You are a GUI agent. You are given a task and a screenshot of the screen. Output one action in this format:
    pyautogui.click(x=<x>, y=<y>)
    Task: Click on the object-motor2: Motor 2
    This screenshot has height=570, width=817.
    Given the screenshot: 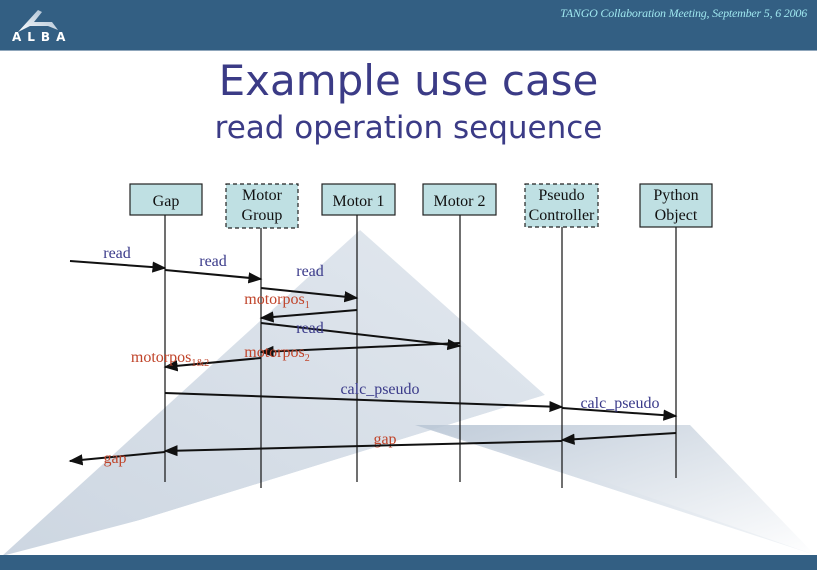 What is the action you would take?
    pyautogui.click(x=459, y=332)
    